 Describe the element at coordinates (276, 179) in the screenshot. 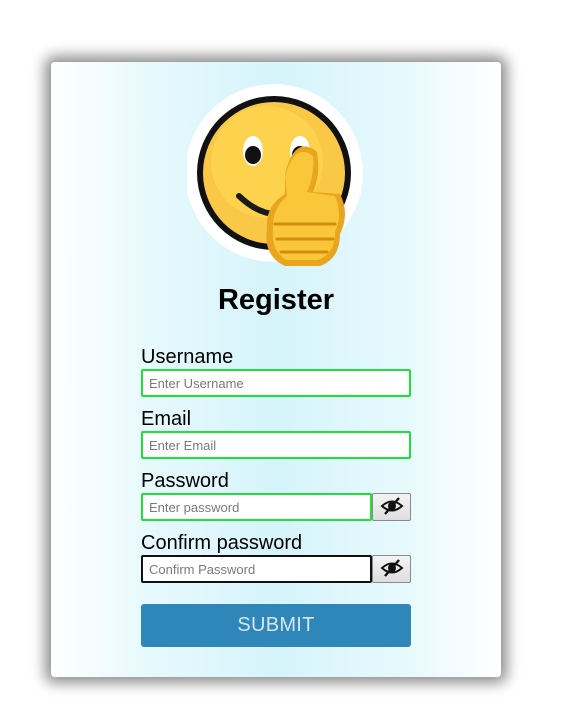

I see `smiley-thumbs-up-icon` at that location.